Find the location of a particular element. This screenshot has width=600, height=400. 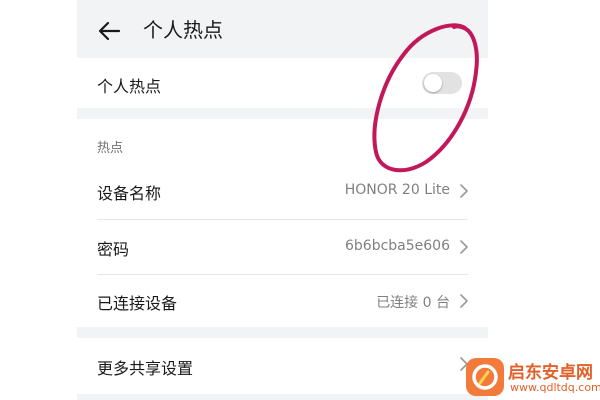

connected-devices-label: 已连接设备 is located at coordinates (137, 303).